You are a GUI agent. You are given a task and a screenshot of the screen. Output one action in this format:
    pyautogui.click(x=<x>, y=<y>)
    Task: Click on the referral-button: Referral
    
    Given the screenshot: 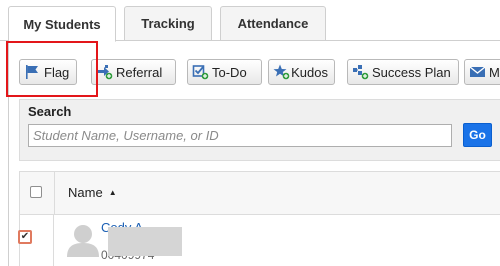 What is the action you would take?
    pyautogui.click(x=133, y=72)
    